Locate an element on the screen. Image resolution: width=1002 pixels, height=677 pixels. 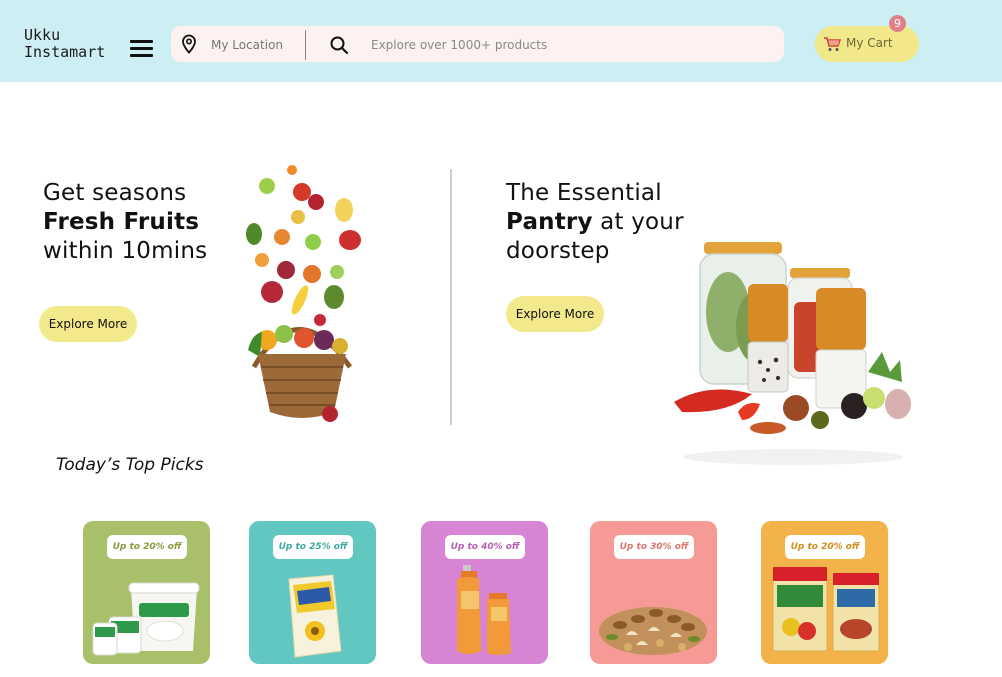
top-header: Ukku Instamart My Cart 9 is located at coordinates (501, 41).